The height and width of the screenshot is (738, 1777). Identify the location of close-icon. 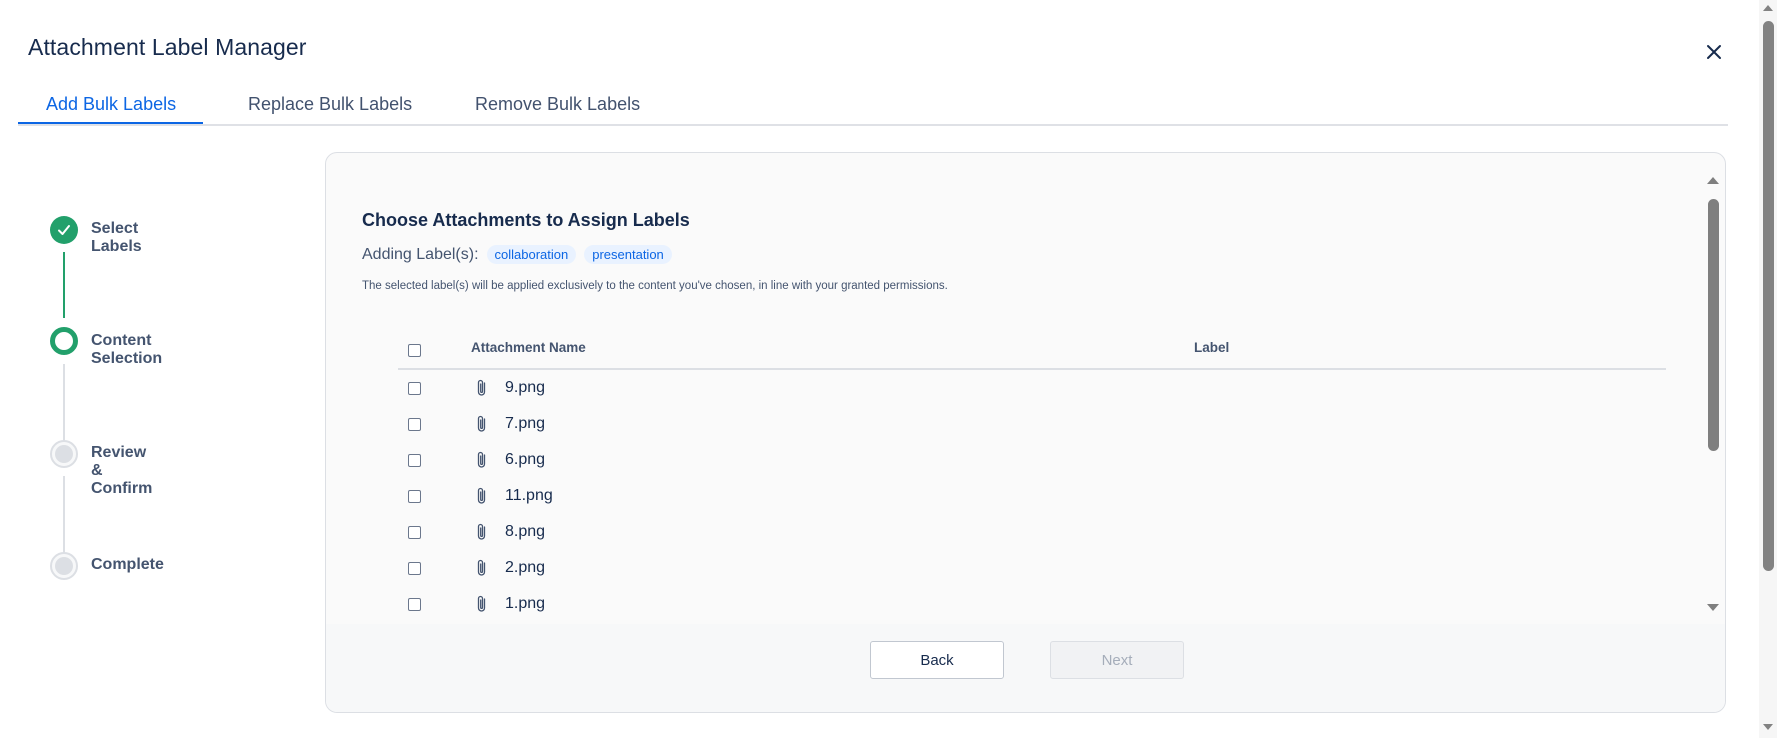
(1714, 52).